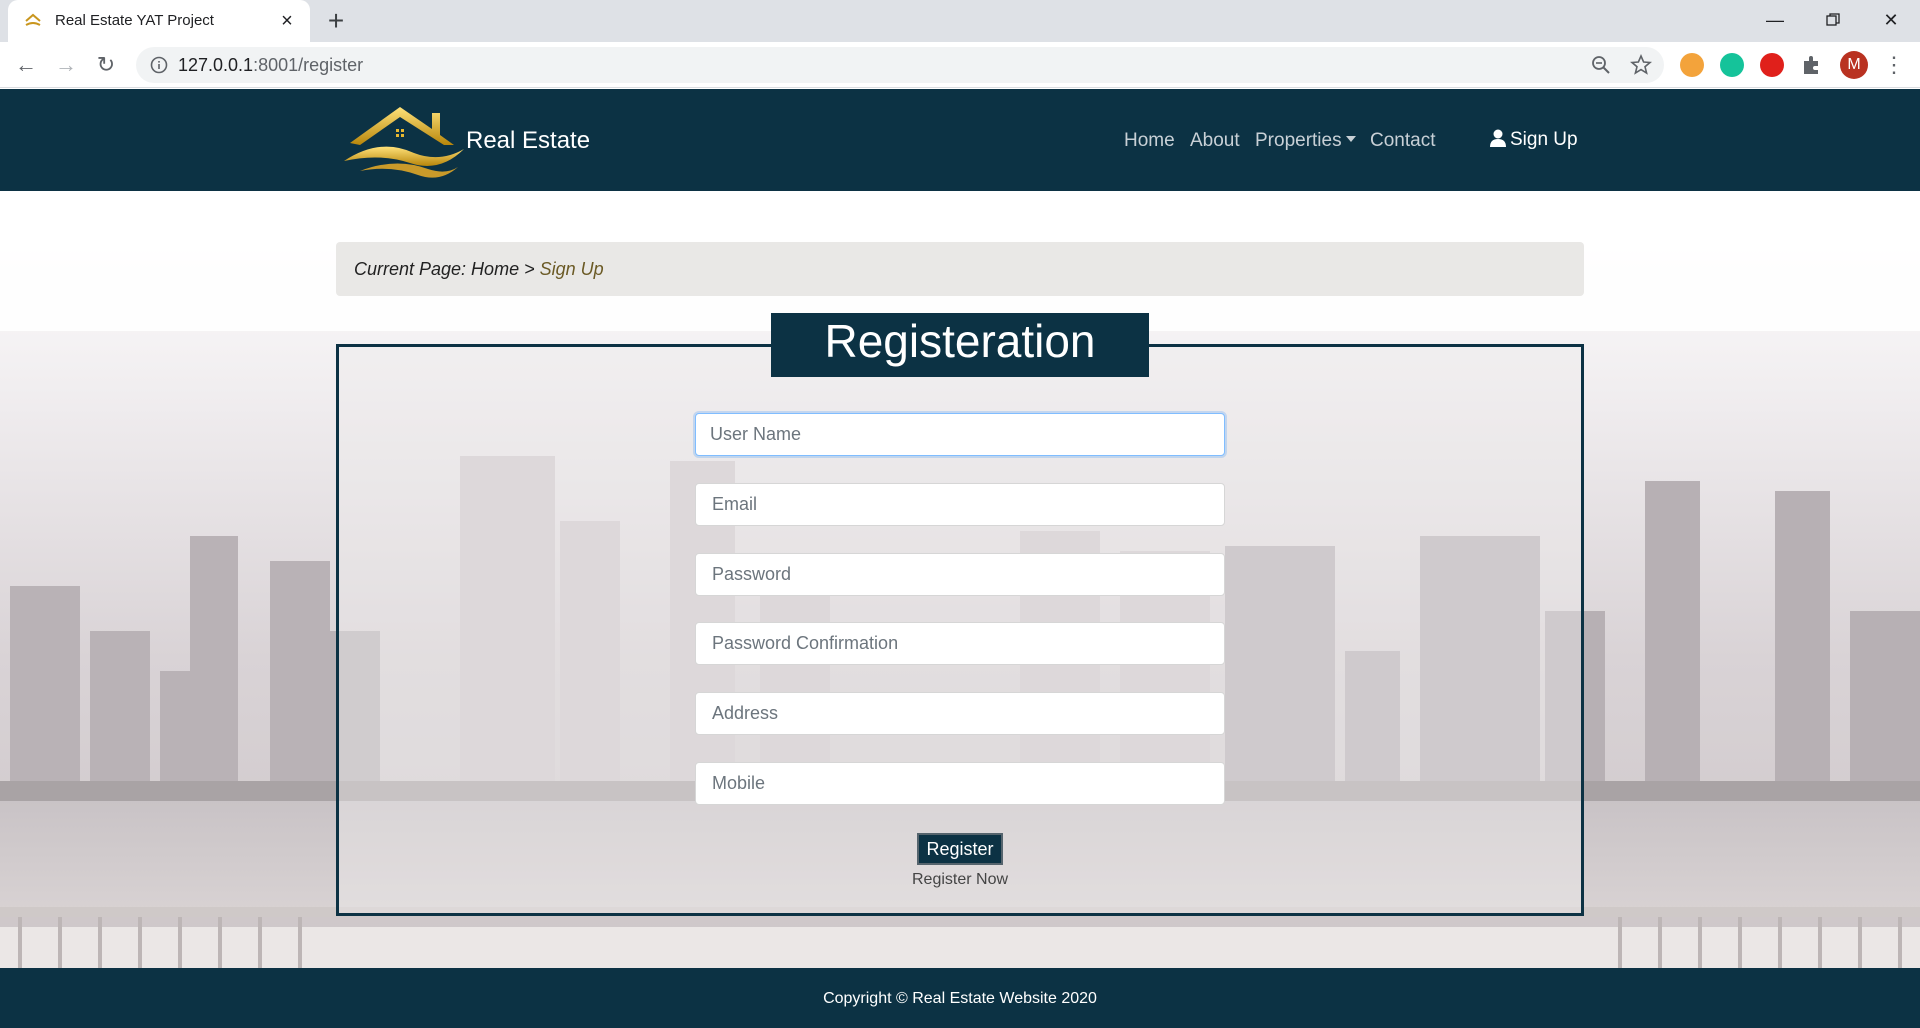 This screenshot has height=1028, width=1920. Describe the element at coordinates (960, 880) in the screenshot. I see `register-now-link: Register Now` at that location.